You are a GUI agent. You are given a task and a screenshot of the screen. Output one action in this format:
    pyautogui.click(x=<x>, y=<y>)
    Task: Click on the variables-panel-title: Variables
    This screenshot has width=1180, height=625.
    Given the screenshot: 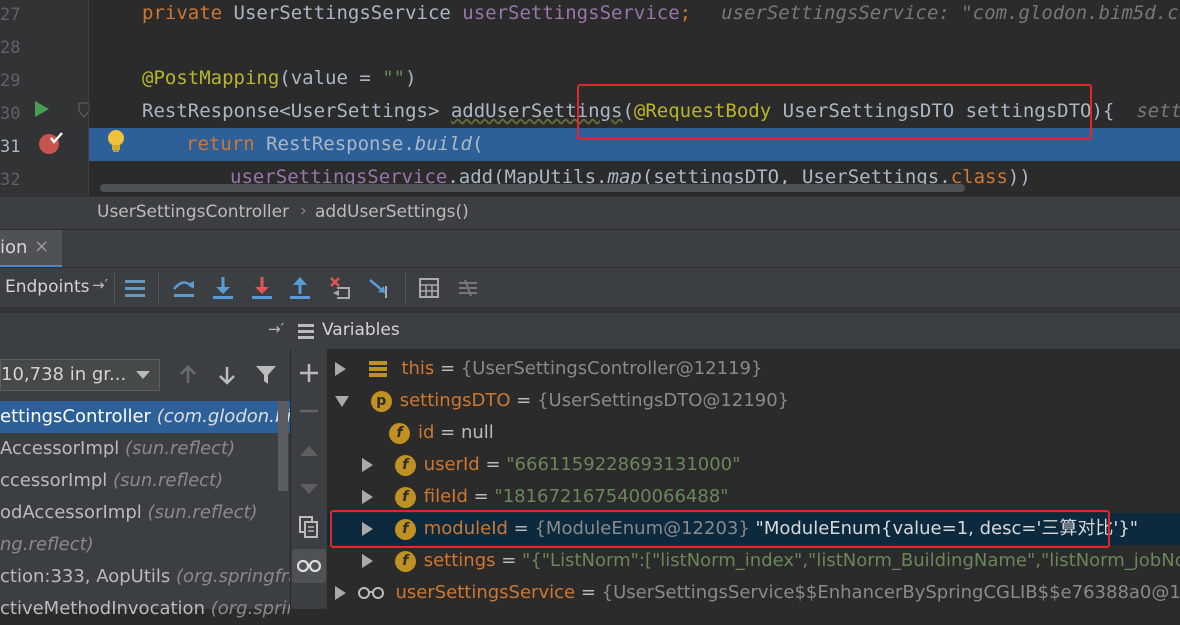 What is the action you would take?
    pyautogui.click(x=361, y=330)
    